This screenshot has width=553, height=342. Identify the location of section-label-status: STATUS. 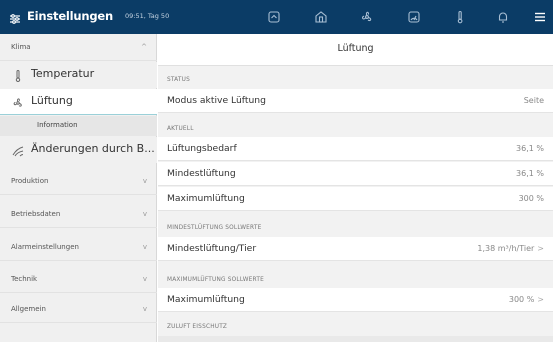
(178, 80).